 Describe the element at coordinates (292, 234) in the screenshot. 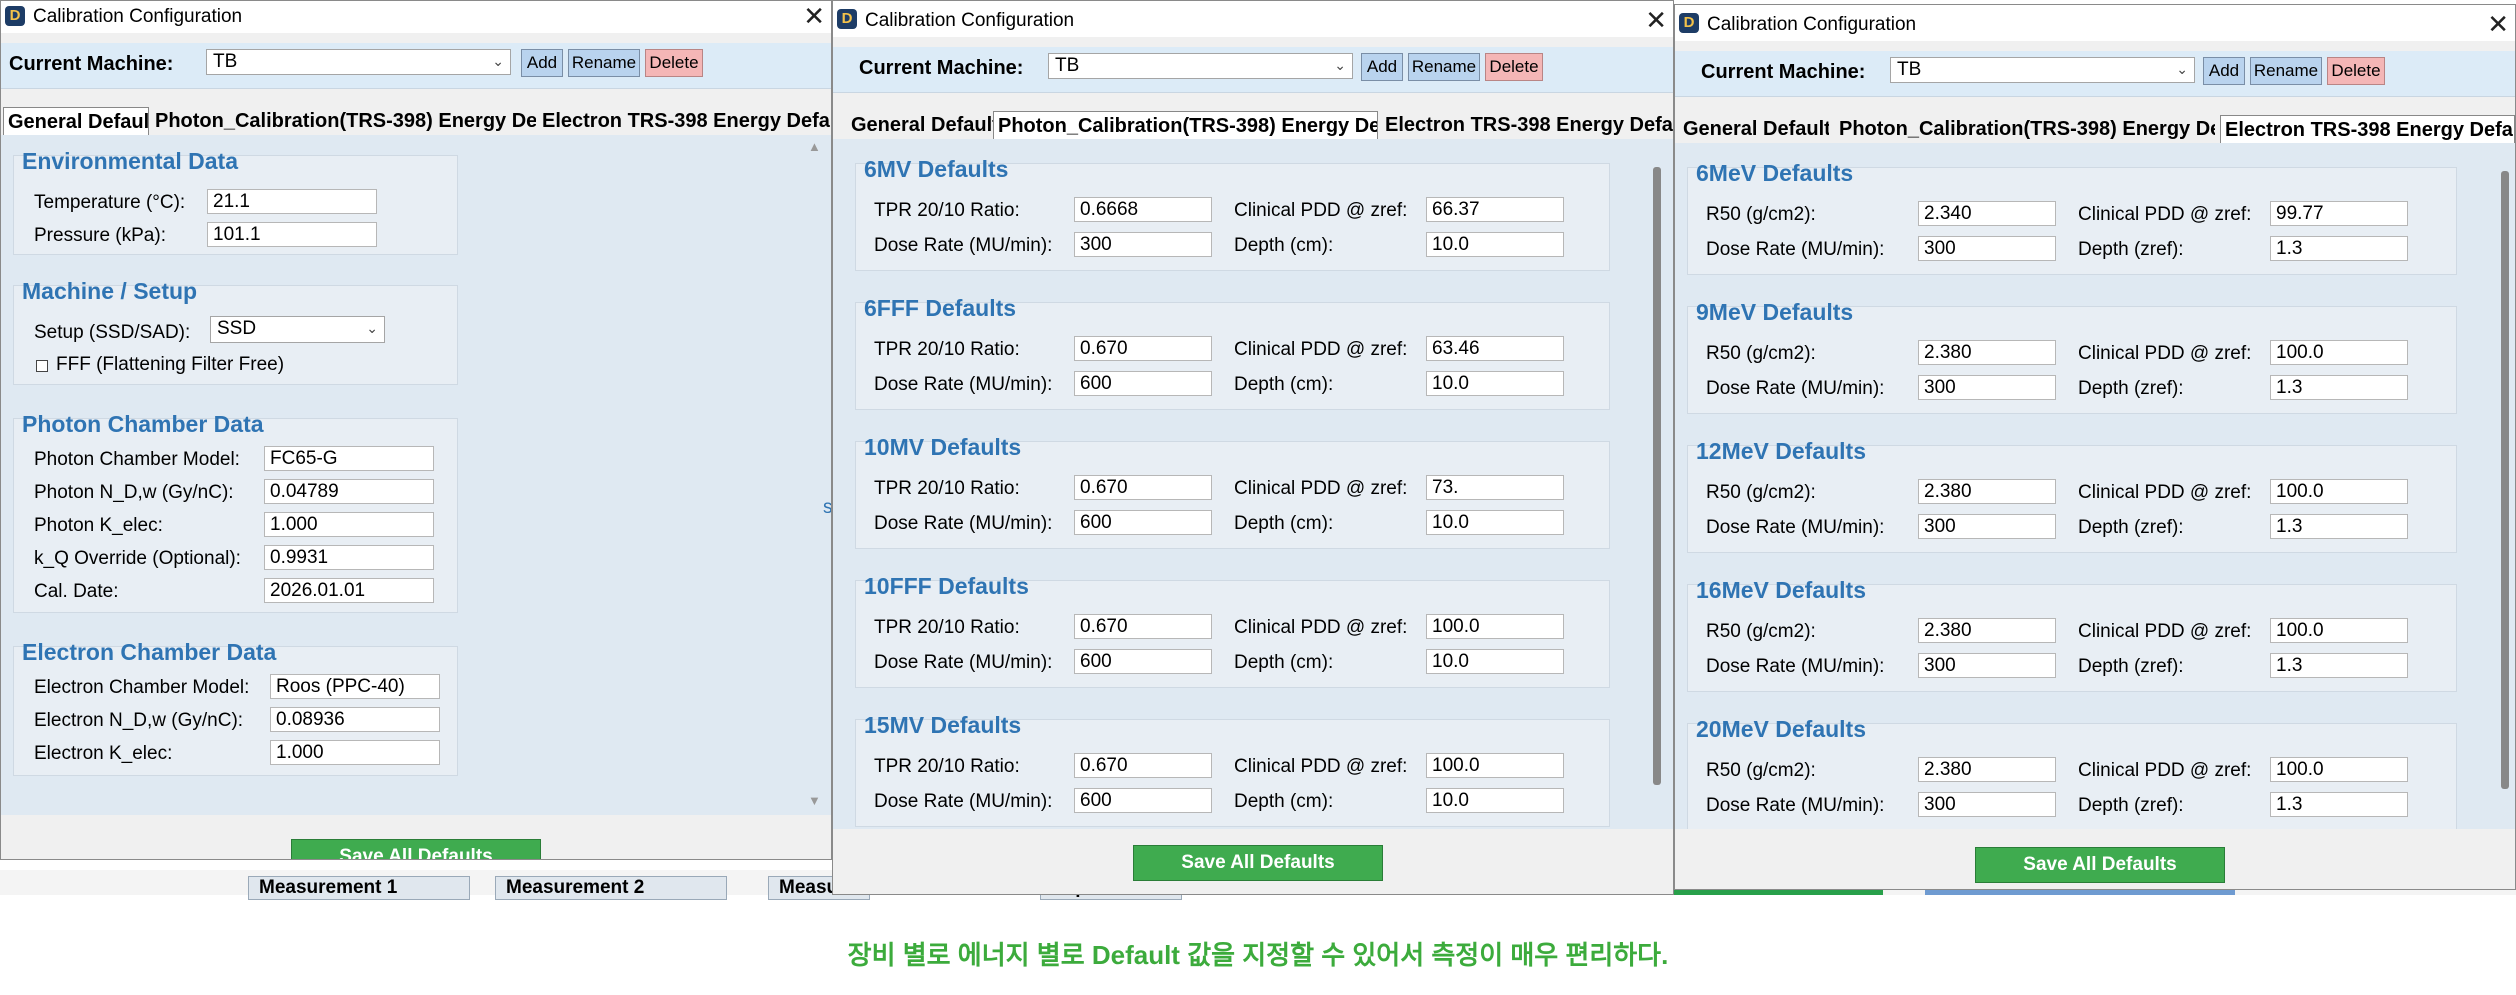

I see `pressure-input: 101.1` at that location.